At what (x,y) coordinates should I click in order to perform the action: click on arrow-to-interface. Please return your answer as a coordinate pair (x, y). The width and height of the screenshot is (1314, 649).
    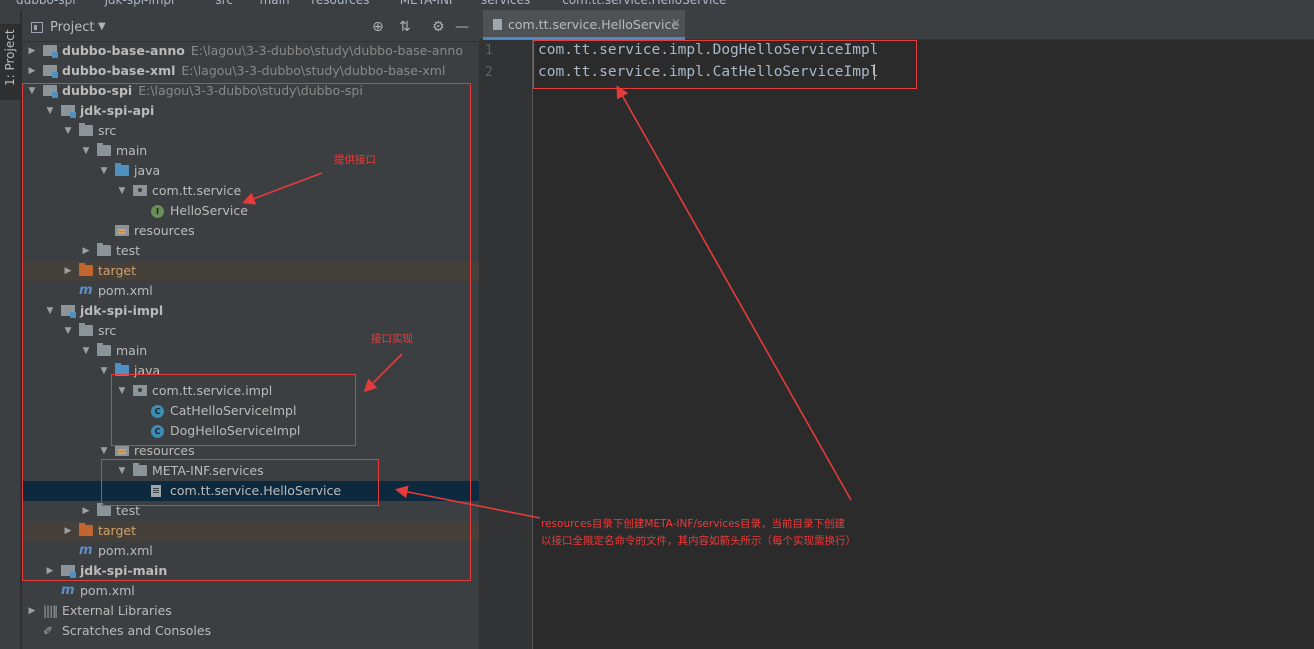
    Looking at the image, I should click on (282, 188).